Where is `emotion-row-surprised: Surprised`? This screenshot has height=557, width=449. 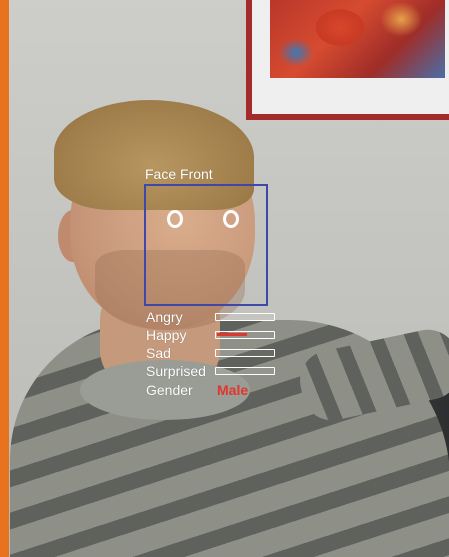
emotion-row-surprised: Surprised is located at coordinates (216, 372).